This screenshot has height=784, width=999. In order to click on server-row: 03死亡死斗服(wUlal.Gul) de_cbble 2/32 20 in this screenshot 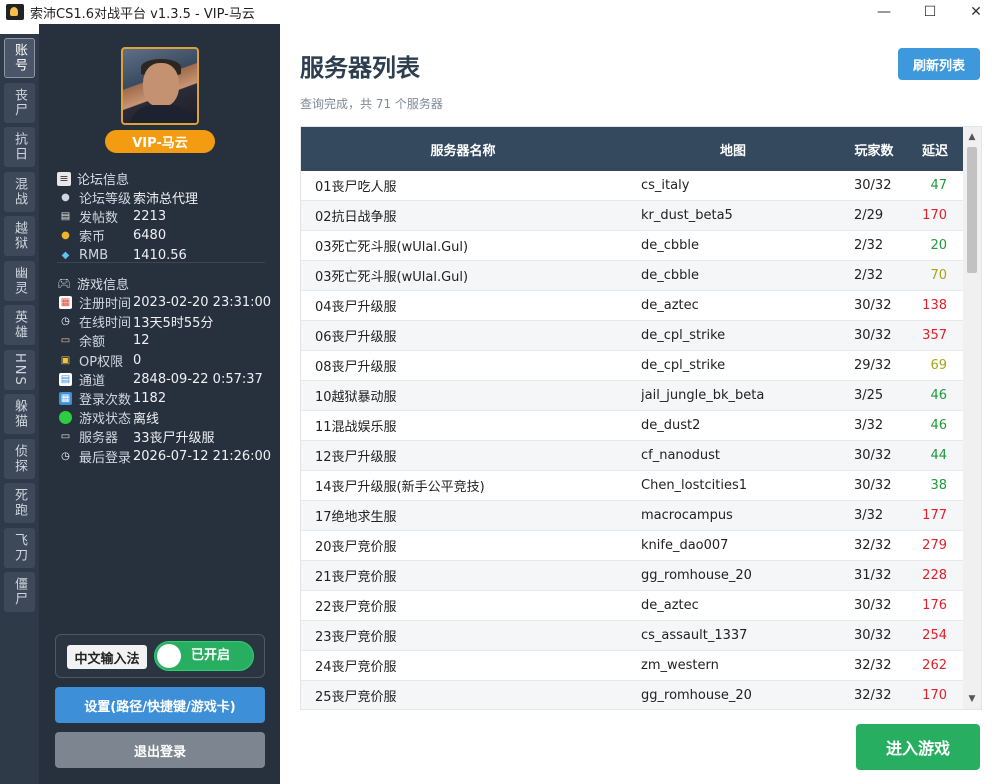, I will do `click(632, 246)`.